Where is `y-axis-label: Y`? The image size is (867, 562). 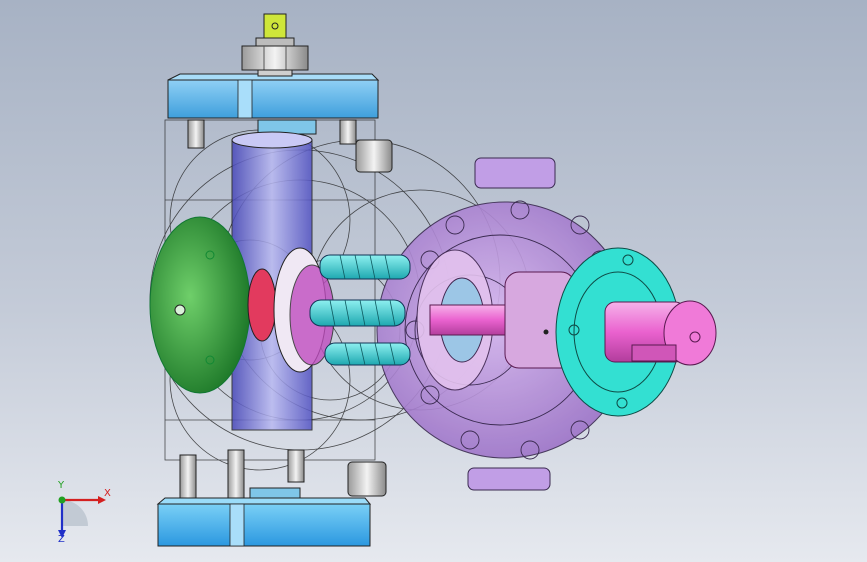
y-axis-label: Y is located at coordinates (61, 485).